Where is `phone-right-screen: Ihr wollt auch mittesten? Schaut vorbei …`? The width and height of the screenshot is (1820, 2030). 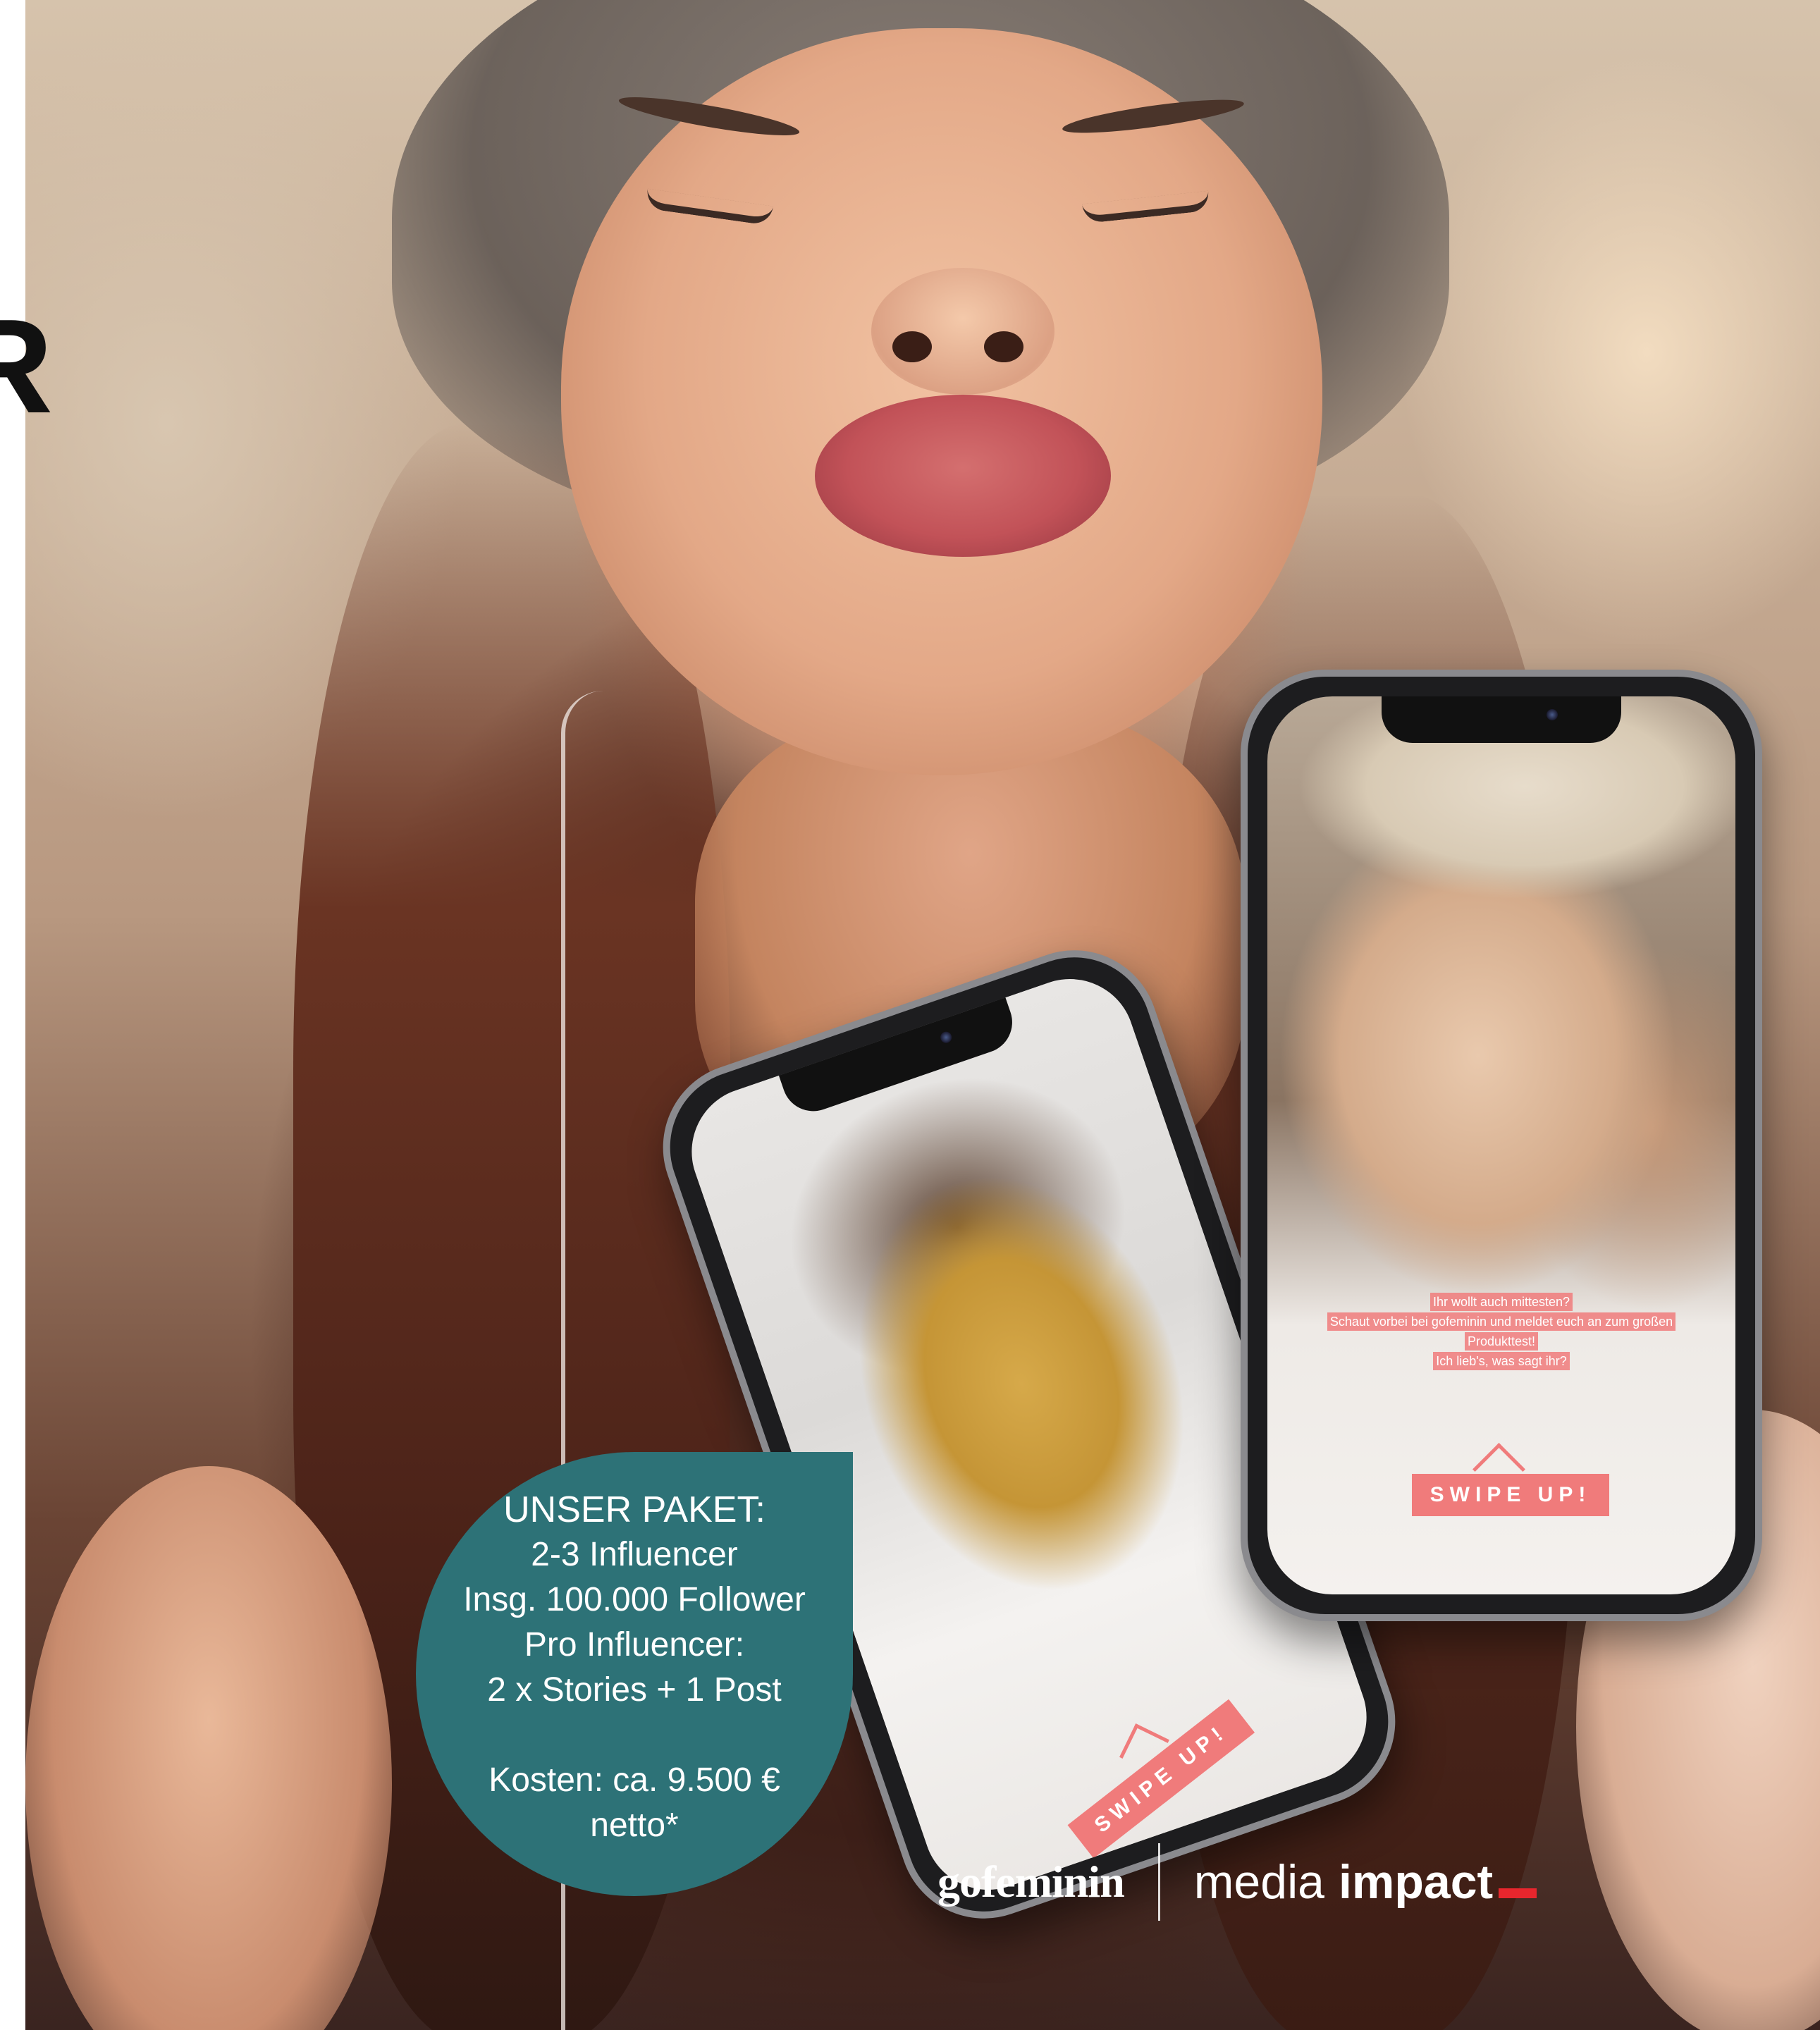
phone-right-screen: Ihr wollt auch mittesten? Schaut vorbei … is located at coordinates (1501, 1145).